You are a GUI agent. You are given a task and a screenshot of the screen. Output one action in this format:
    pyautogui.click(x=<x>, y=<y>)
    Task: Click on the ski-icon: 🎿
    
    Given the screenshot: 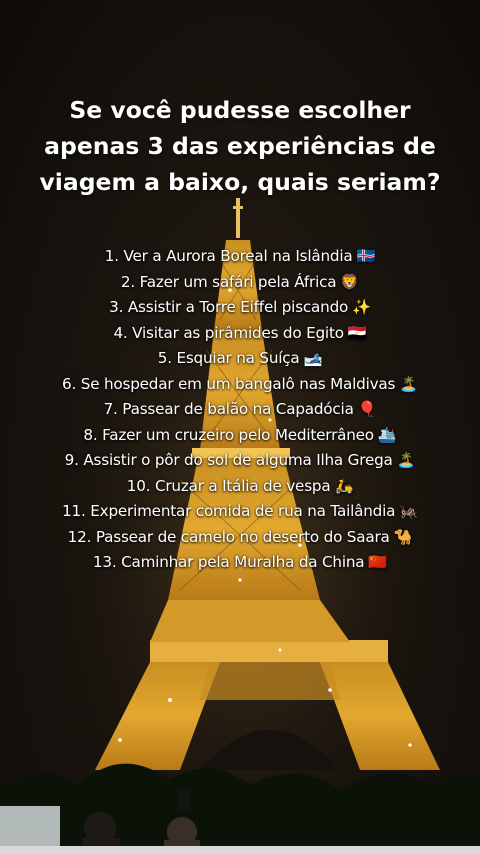 What is the action you would take?
    pyautogui.click(x=313, y=358)
    